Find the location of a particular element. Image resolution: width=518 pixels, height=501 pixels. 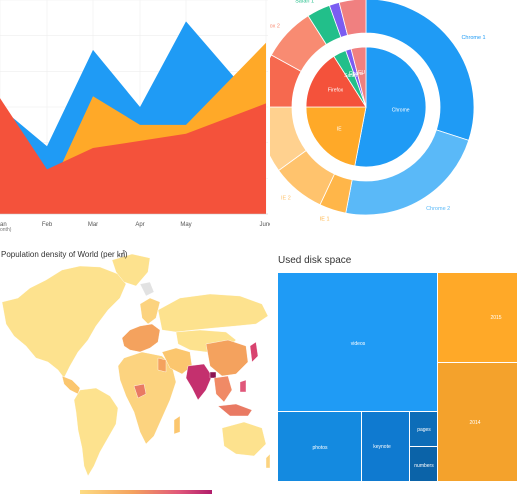

treemap-node-pages: pages is located at coordinates (423, 429).